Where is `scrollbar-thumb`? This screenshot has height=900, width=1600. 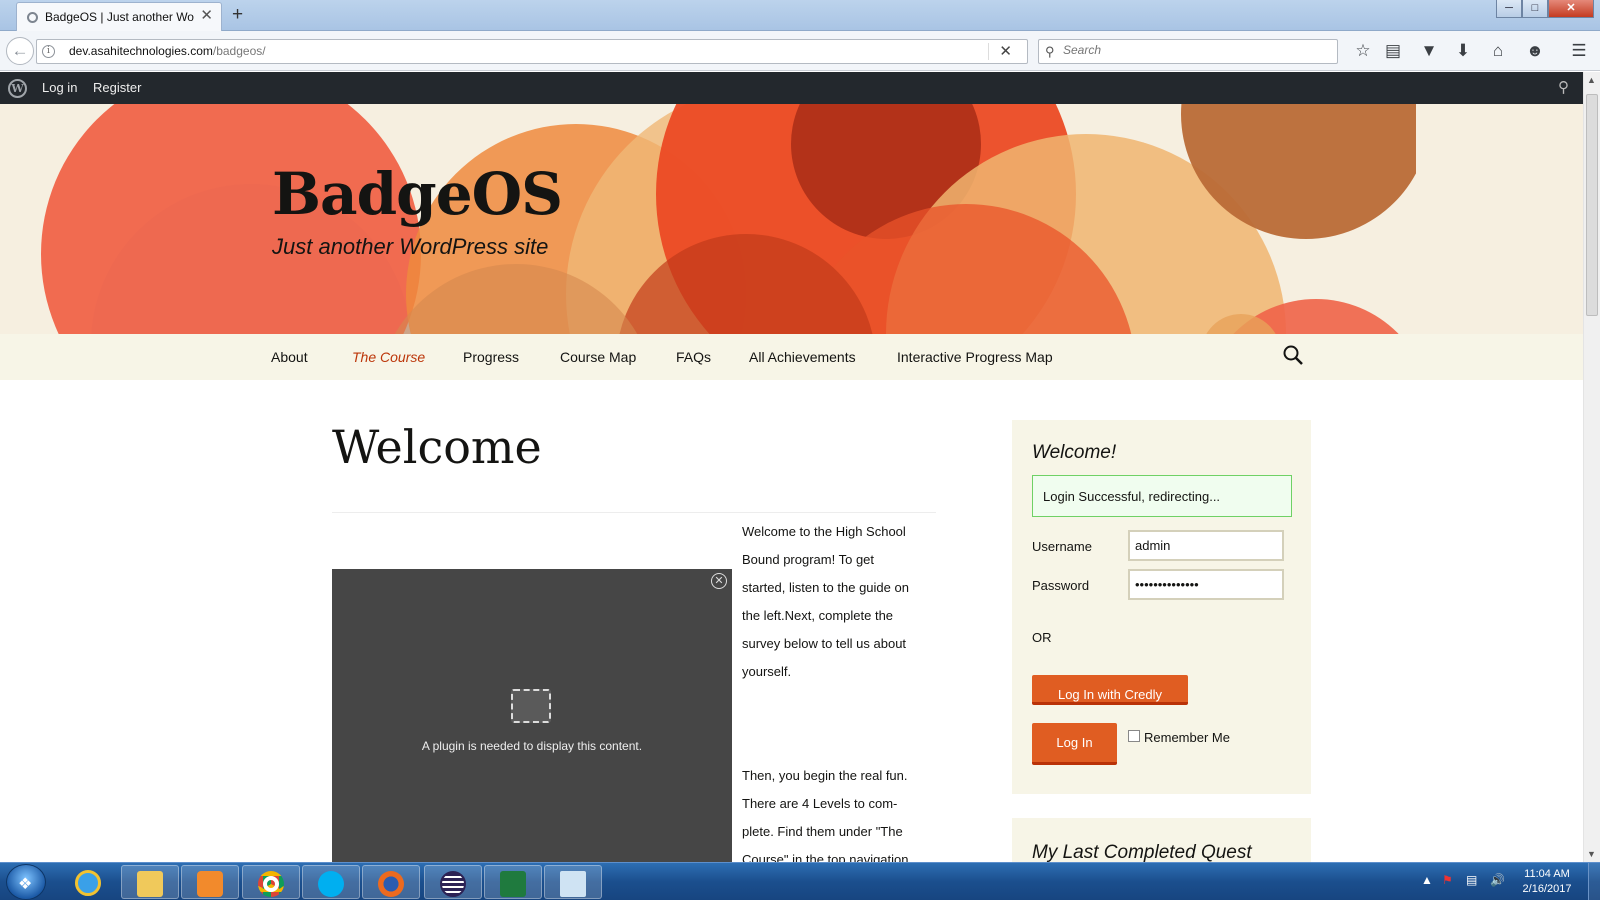 scrollbar-thumb is located at coordinates (1592, 205).